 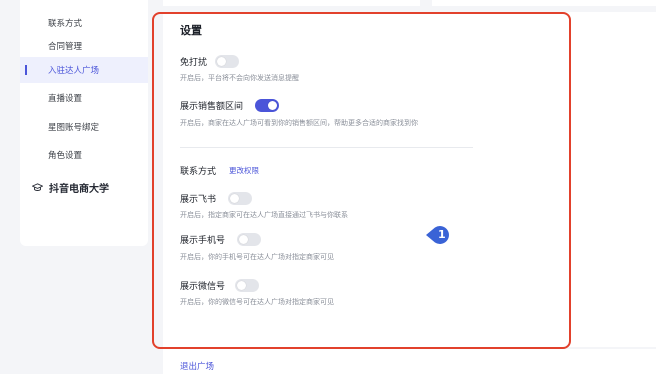 I want to click on annotation-badge: 1, so click(x=439, y=235).